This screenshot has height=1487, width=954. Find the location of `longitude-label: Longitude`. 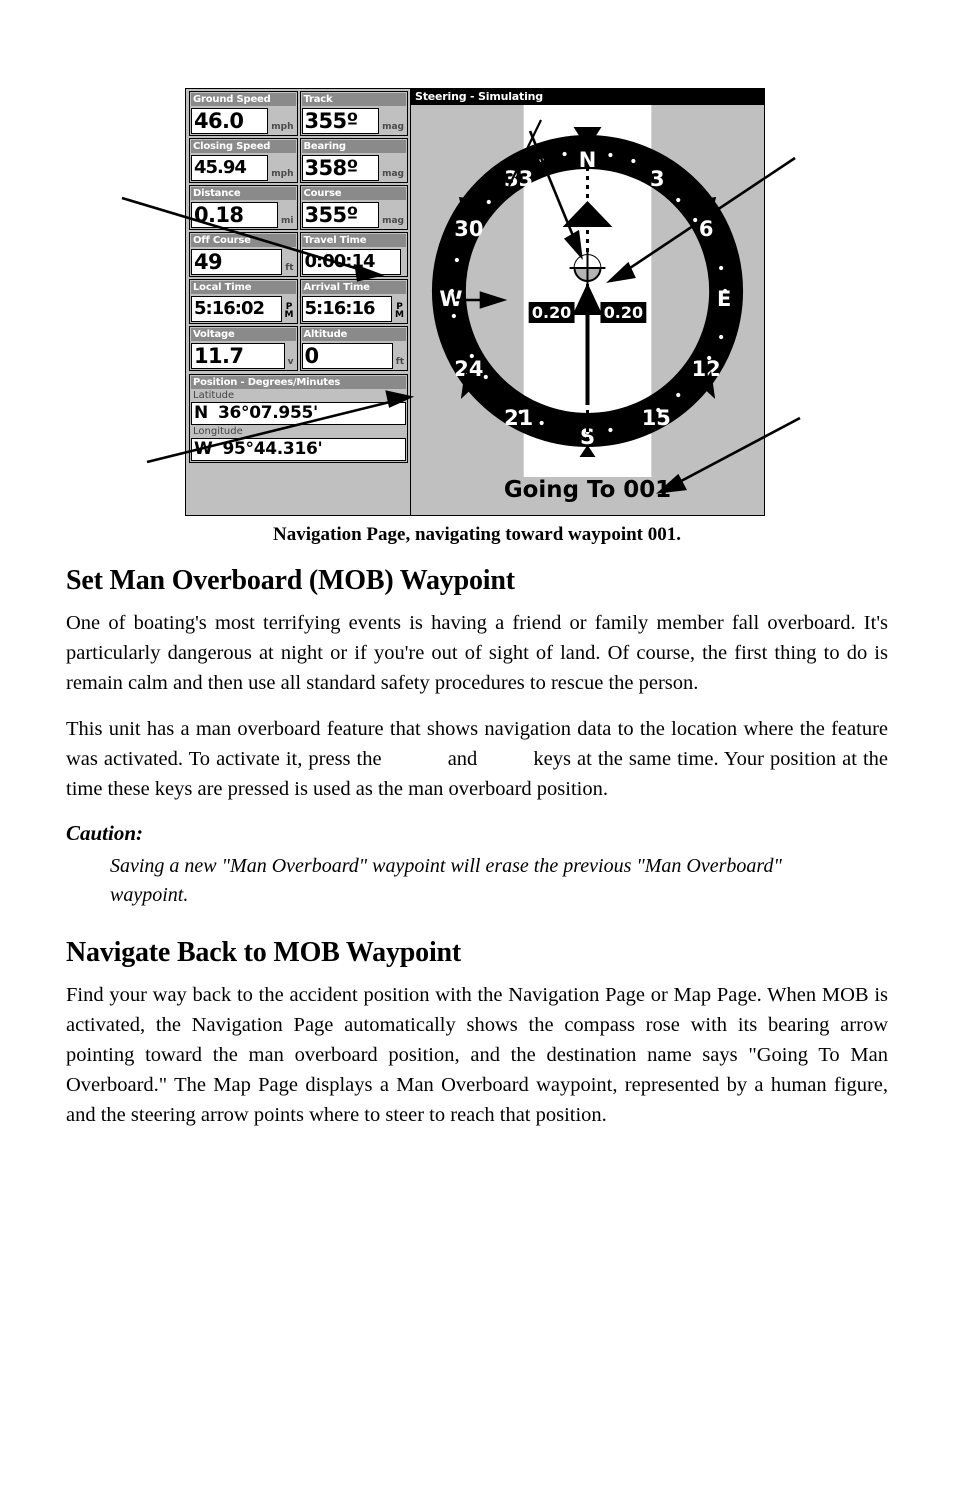

longitude-label: Longitude is located at coordinates (218, 431).